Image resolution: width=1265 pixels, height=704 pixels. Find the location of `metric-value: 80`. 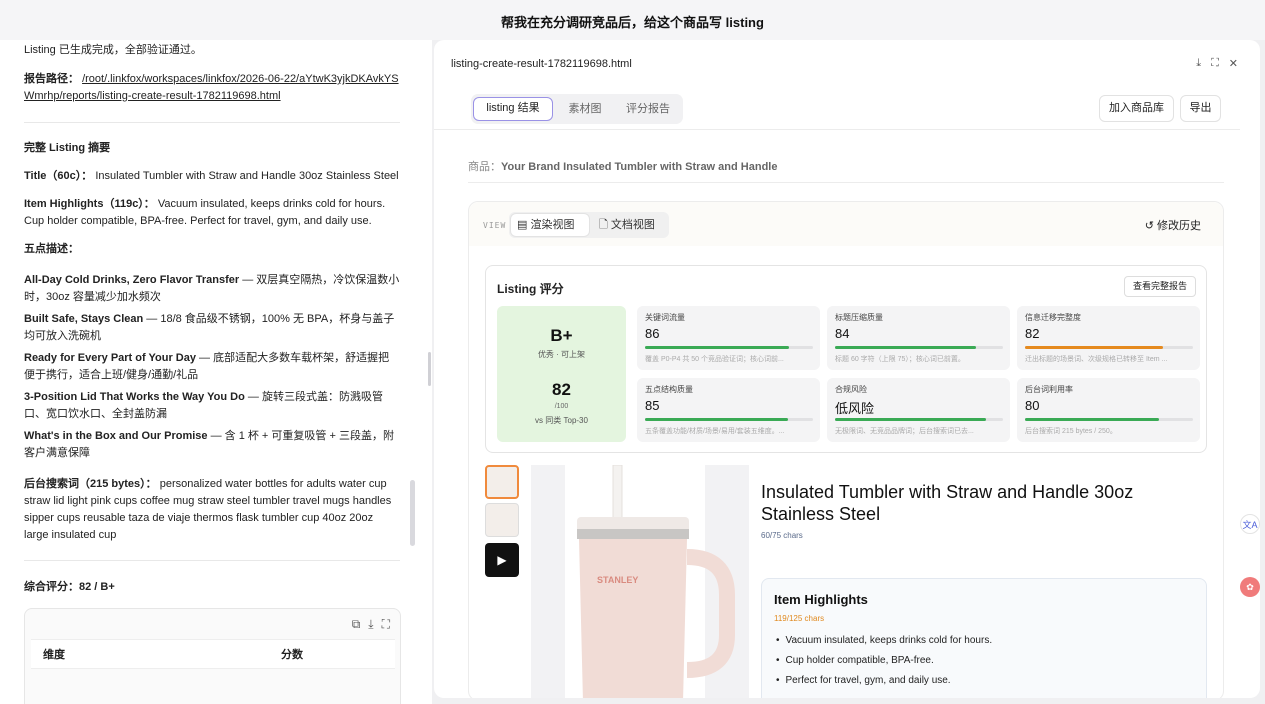

metric-value: 80 is located at coordinates (1032, 405).